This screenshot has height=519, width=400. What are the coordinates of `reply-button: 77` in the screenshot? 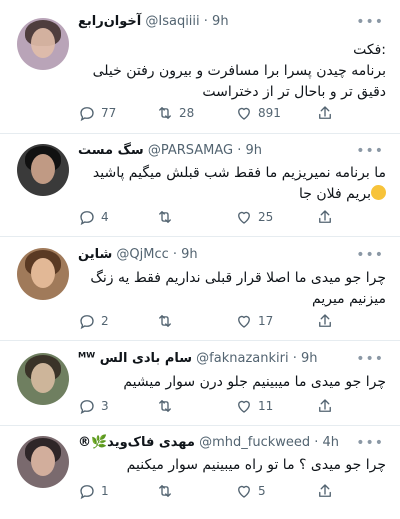 It's located at (97, 113).